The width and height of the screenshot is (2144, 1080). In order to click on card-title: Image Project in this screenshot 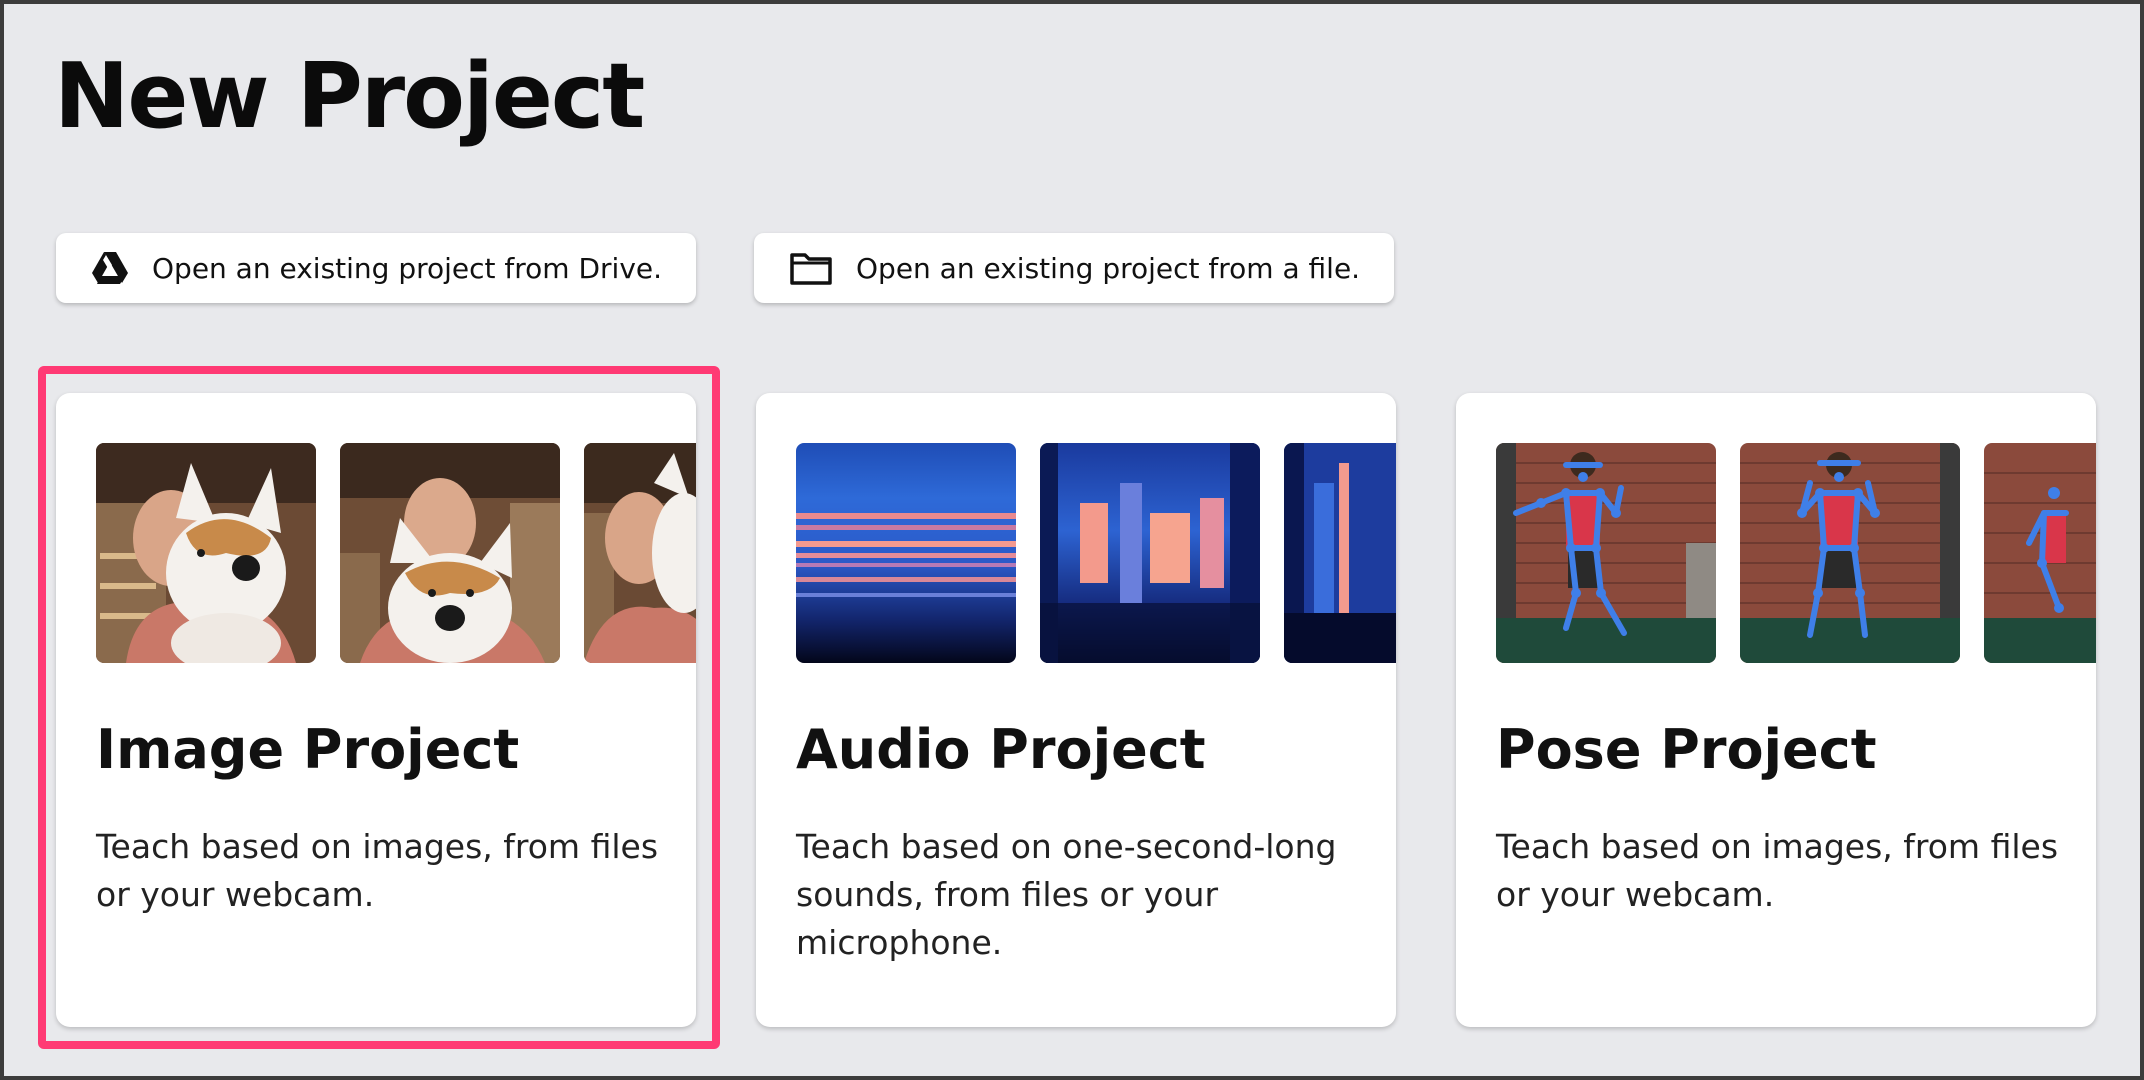, I will do `click(308, 749)`.